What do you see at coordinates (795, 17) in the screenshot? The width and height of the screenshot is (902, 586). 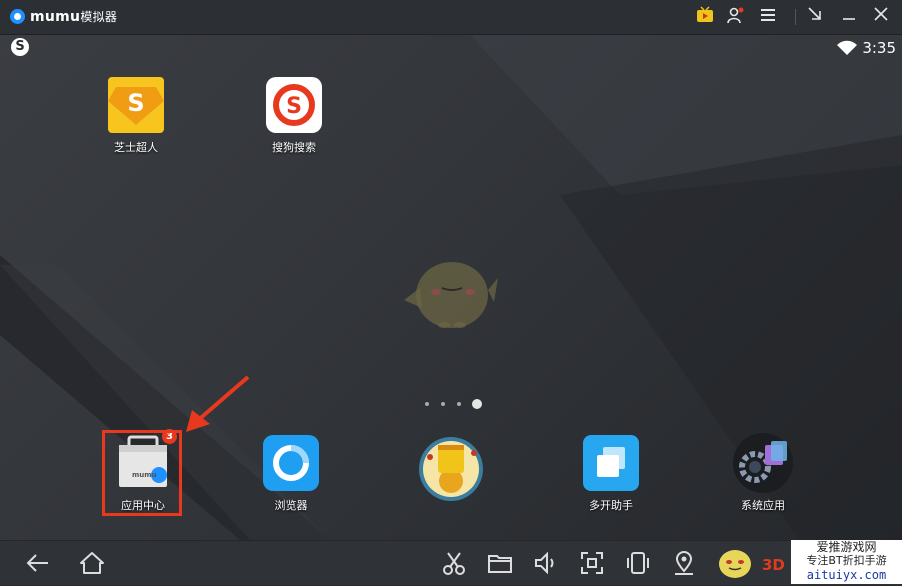 I see `titlebar-divider` at bounding box center [795, 17].